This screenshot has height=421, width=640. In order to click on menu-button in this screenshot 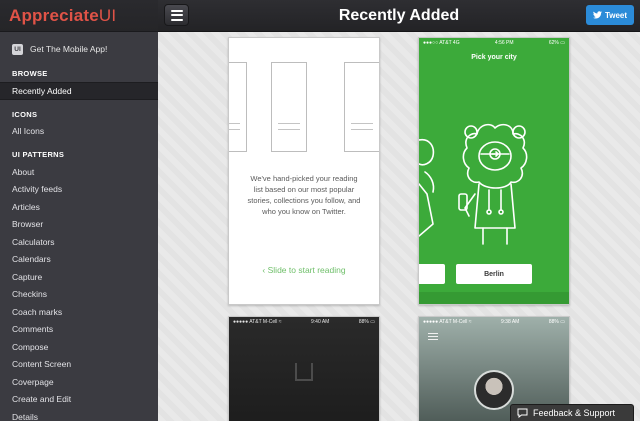, I will do `click(176, 15)`.